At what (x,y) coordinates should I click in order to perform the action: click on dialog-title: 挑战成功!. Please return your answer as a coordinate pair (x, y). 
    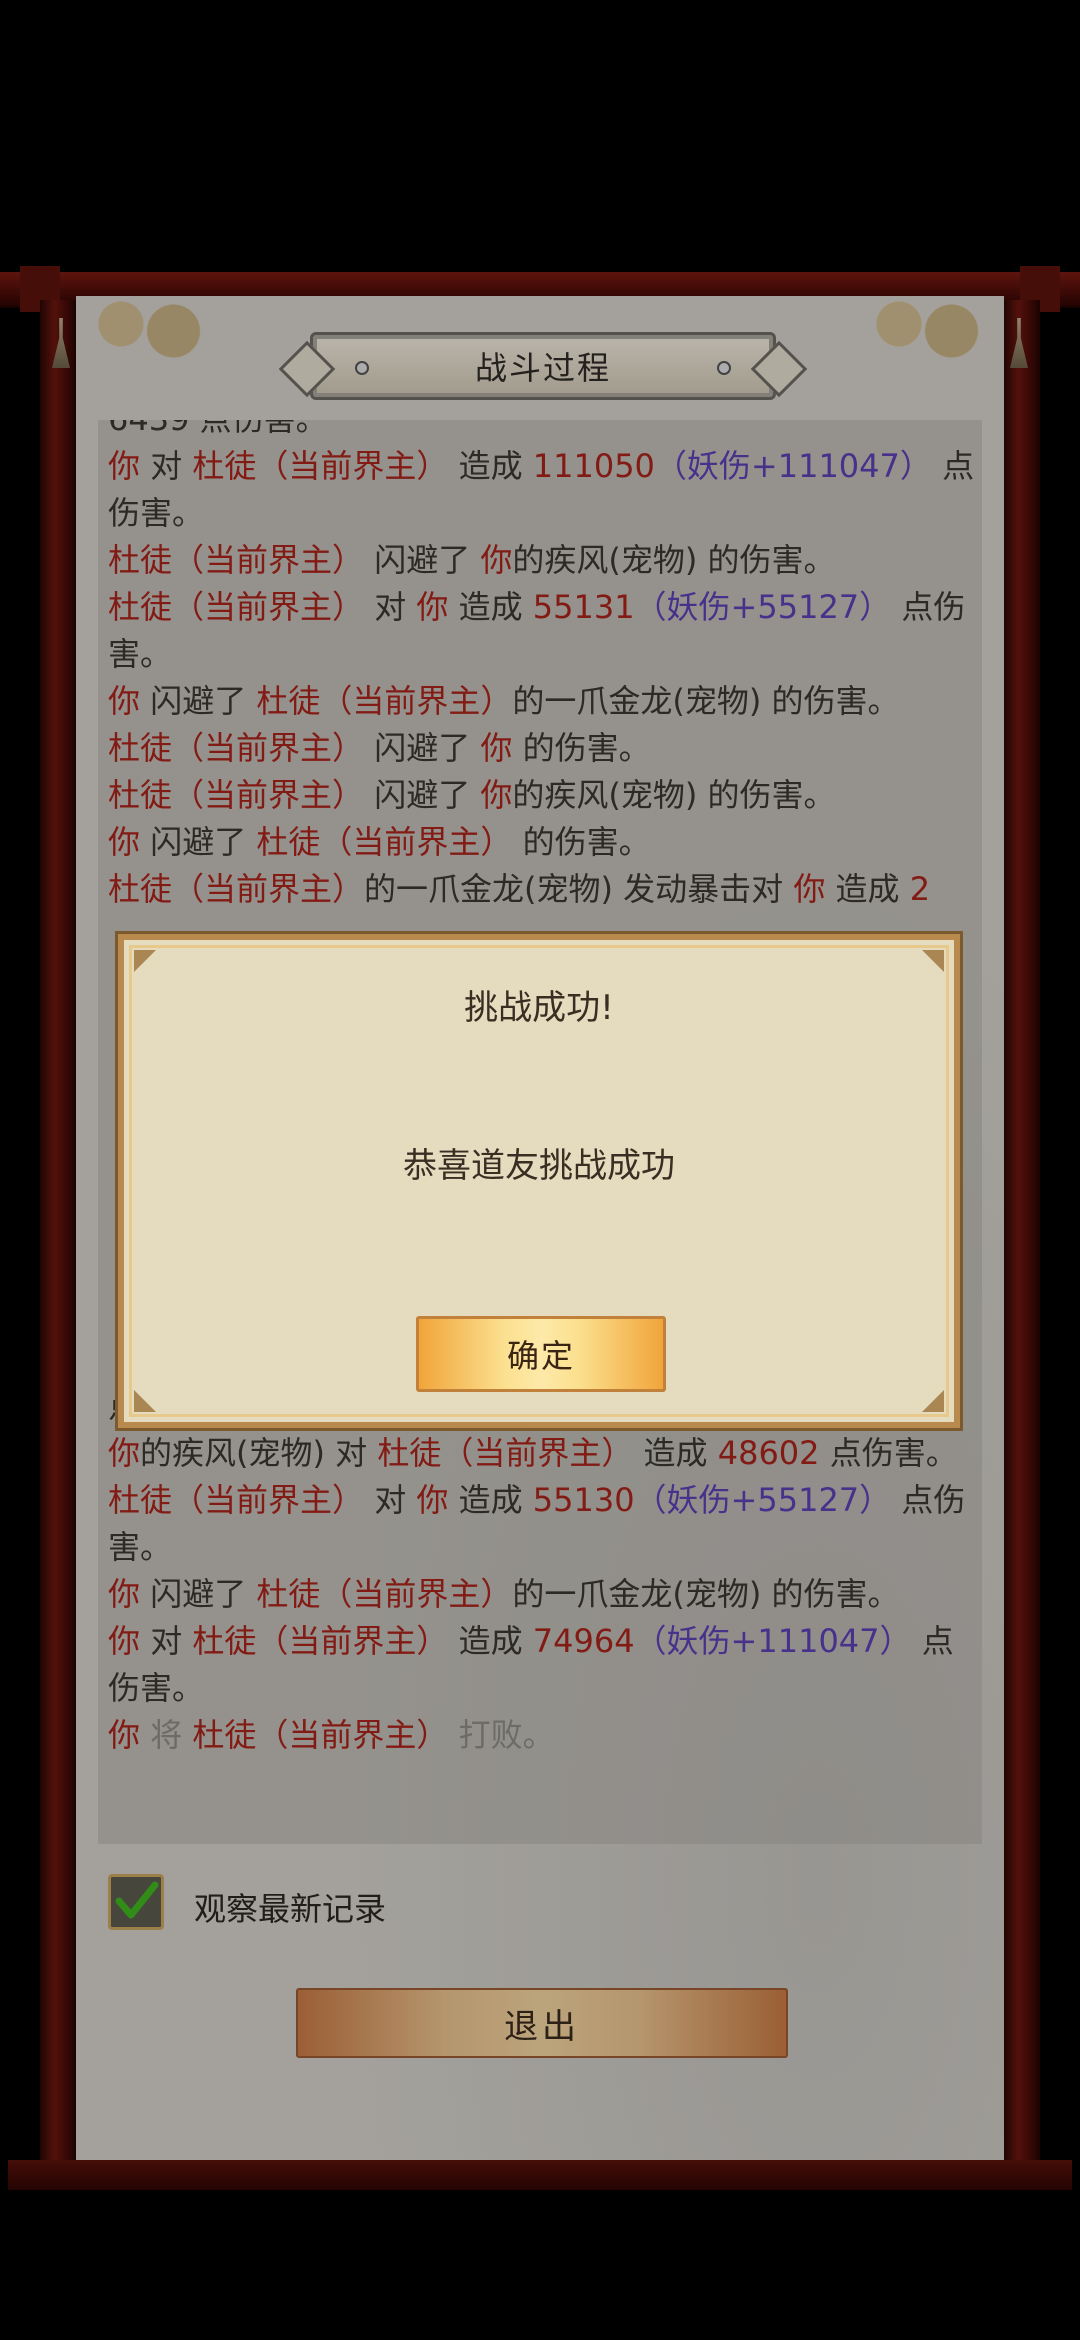
    Looking at the image, I should click on (539, 1008).